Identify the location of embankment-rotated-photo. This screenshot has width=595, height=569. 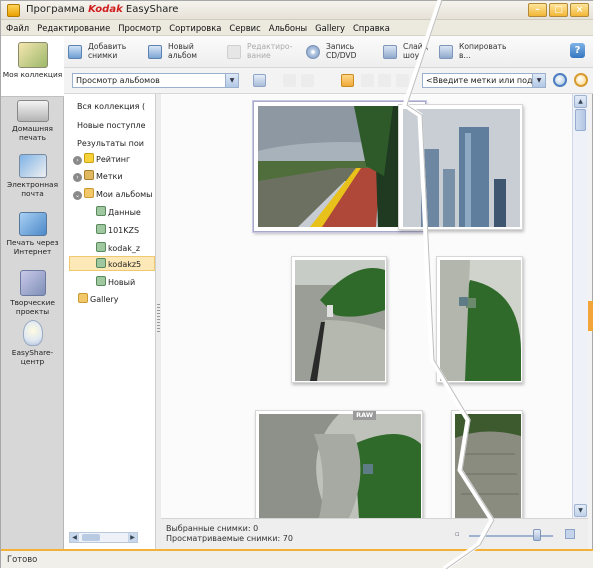
(480, 320).